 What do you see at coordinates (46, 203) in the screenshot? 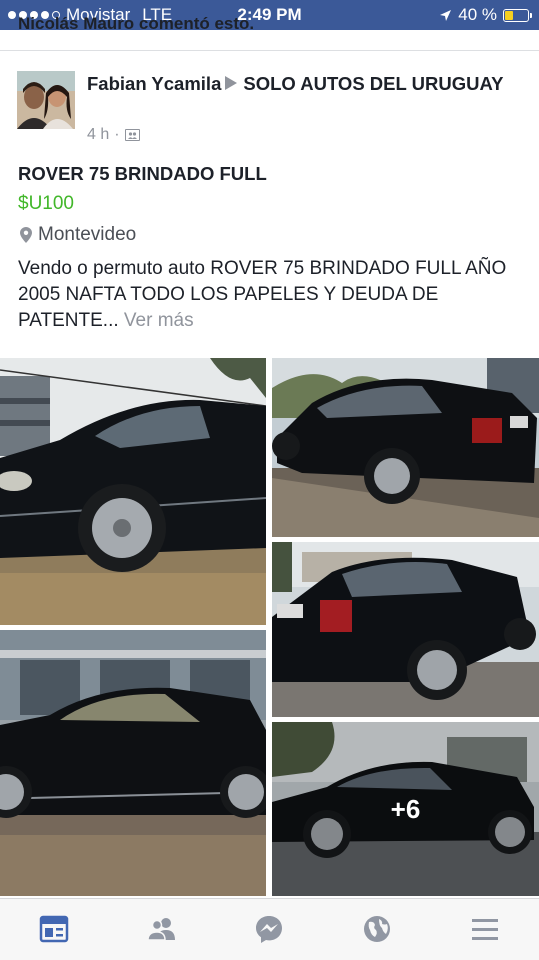
I see `listing-price: $U100` at bounding box center [46, 203].